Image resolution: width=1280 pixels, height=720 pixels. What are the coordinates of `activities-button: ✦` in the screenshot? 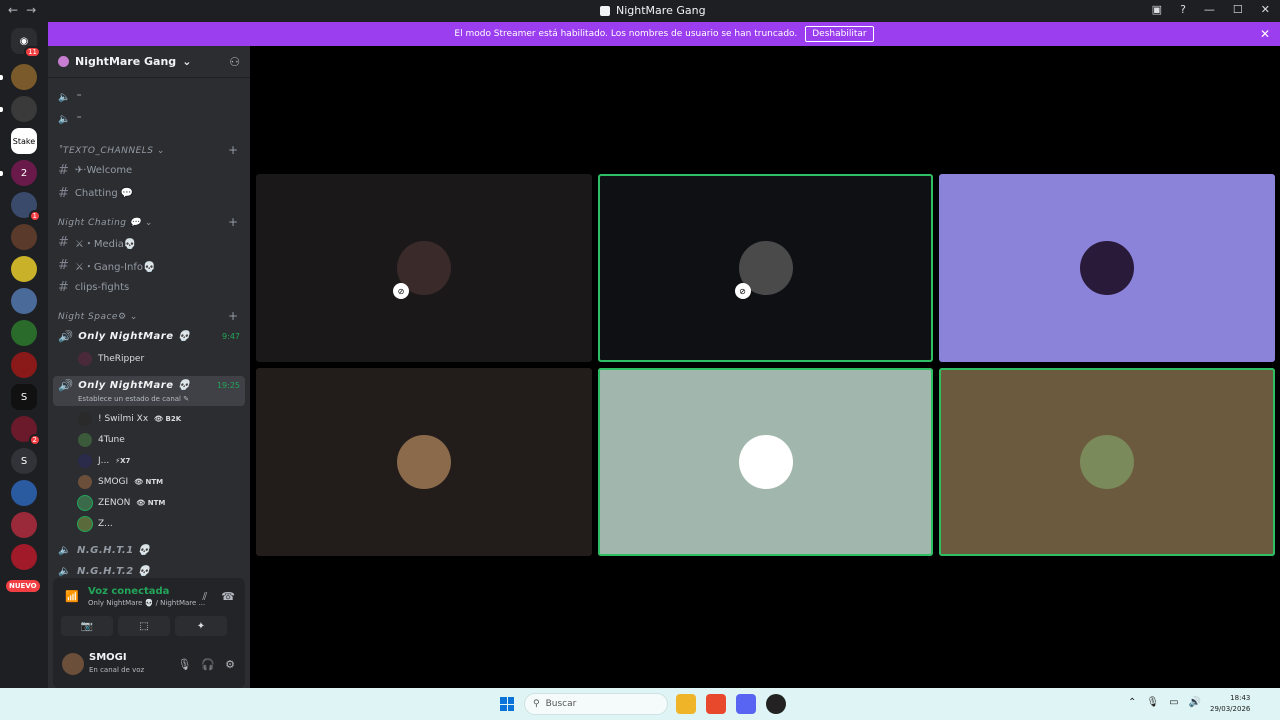 It's located at (201, 626).